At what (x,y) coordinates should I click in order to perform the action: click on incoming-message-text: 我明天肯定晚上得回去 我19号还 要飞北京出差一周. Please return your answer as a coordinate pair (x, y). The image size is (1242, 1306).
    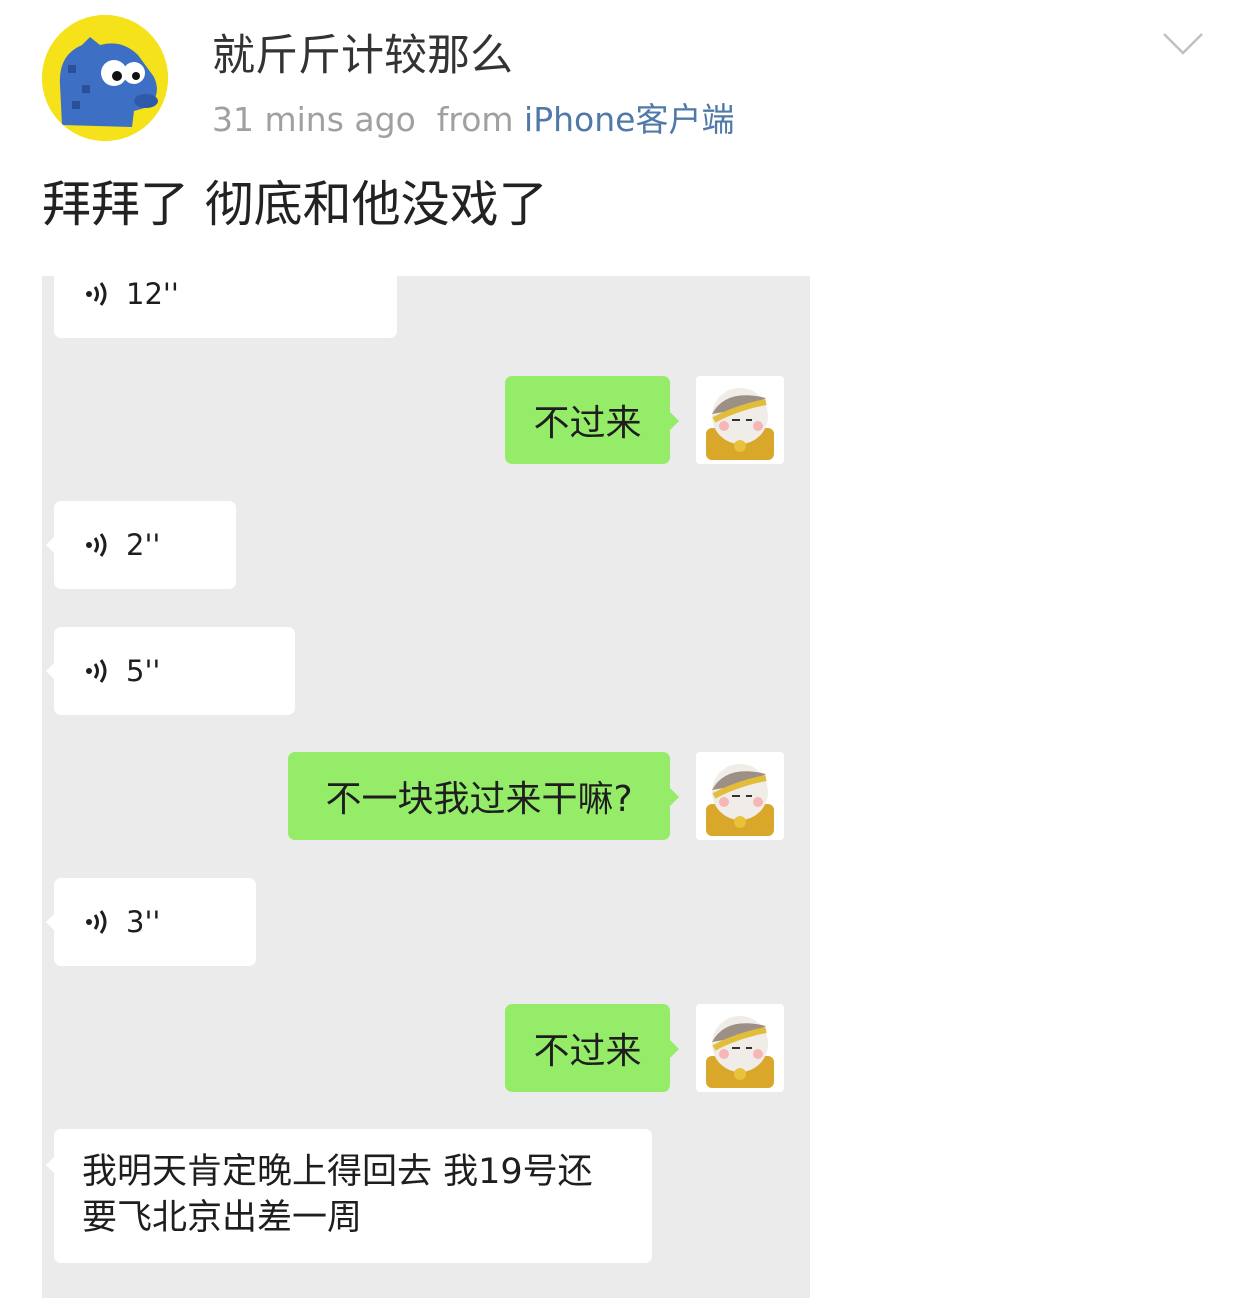
    Looking at the image, I should click on (357, 1195).